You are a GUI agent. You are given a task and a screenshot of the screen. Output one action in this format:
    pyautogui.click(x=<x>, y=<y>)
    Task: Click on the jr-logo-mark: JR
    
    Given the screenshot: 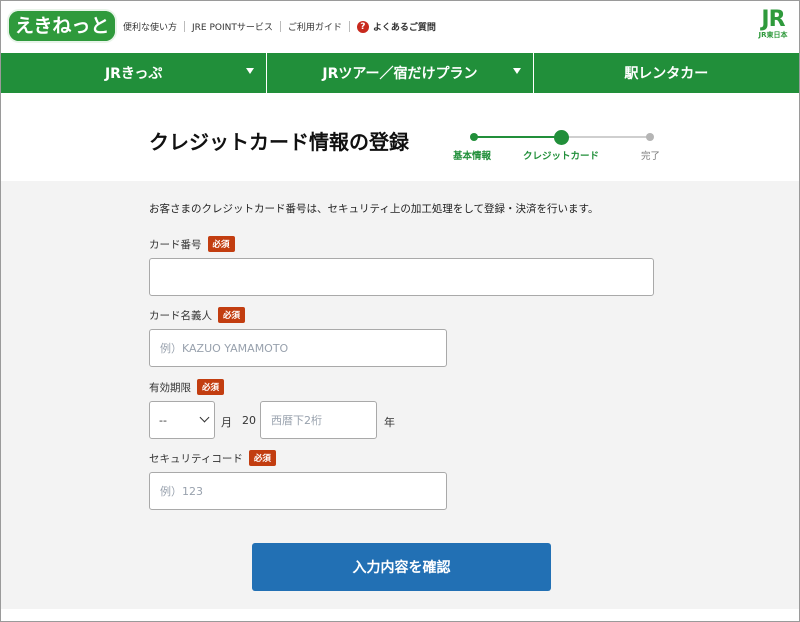 What is the action you would take?
    pyautogui.click(x=773, y=19)
    